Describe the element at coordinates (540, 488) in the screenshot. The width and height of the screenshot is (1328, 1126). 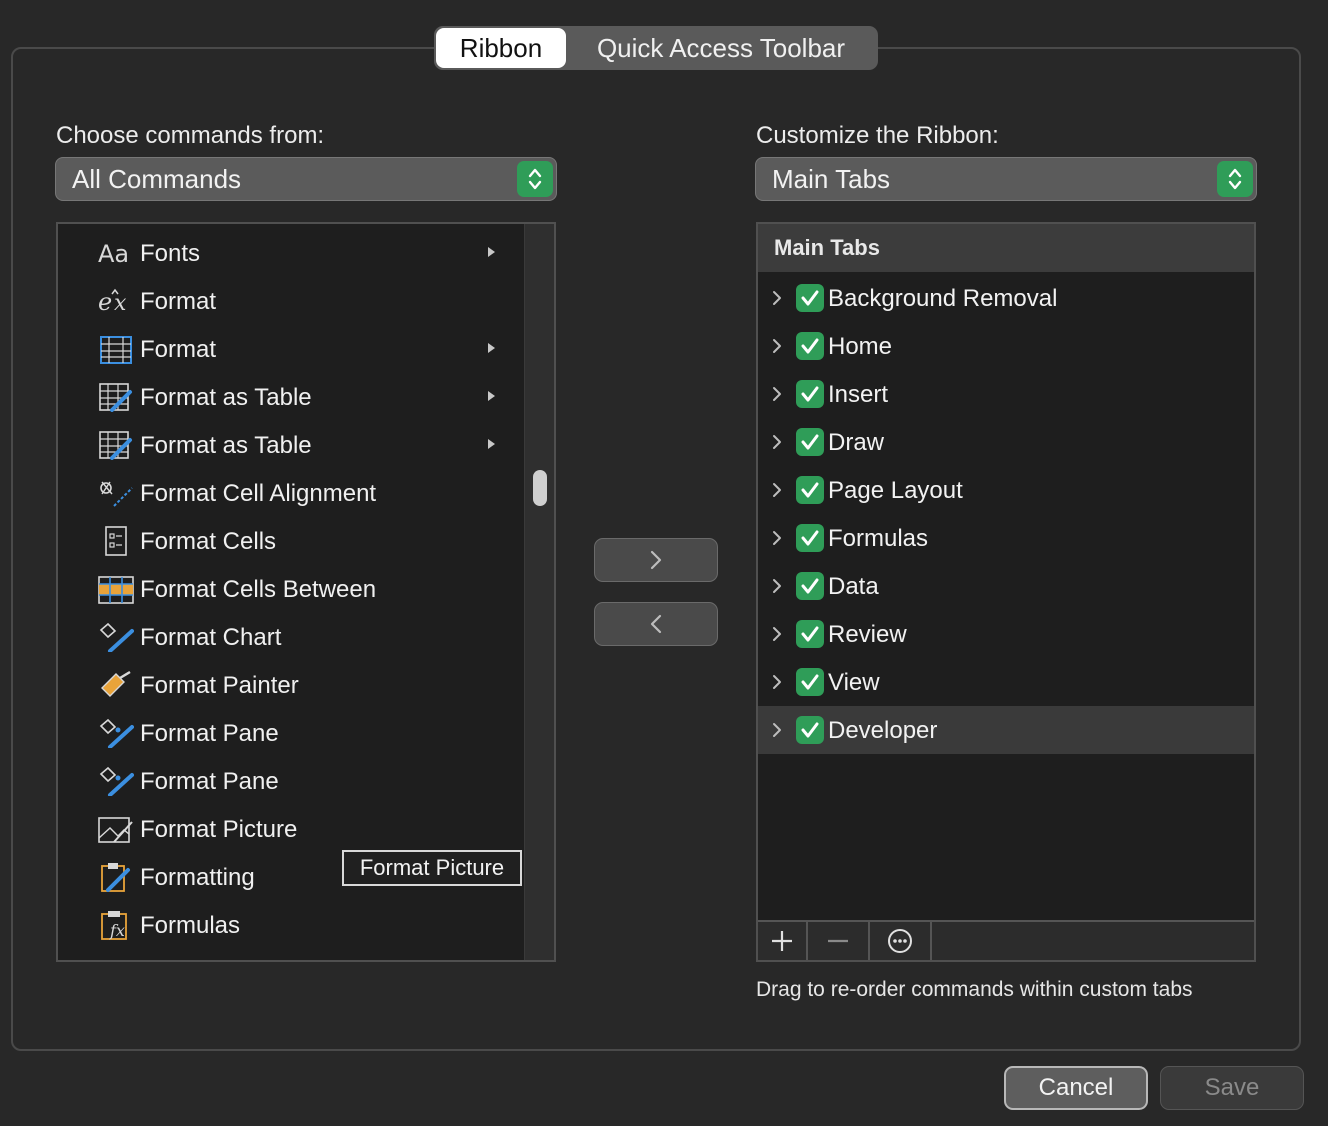
I see `commands-scroll-thumb` at that location.